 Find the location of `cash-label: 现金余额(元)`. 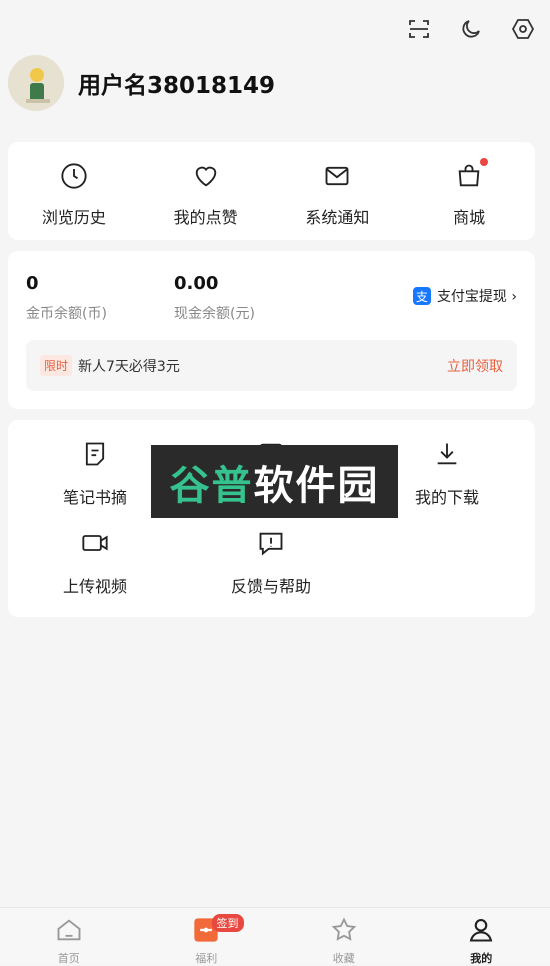

cash-label: 现金余额(元) is located at coordinates (214, 313).